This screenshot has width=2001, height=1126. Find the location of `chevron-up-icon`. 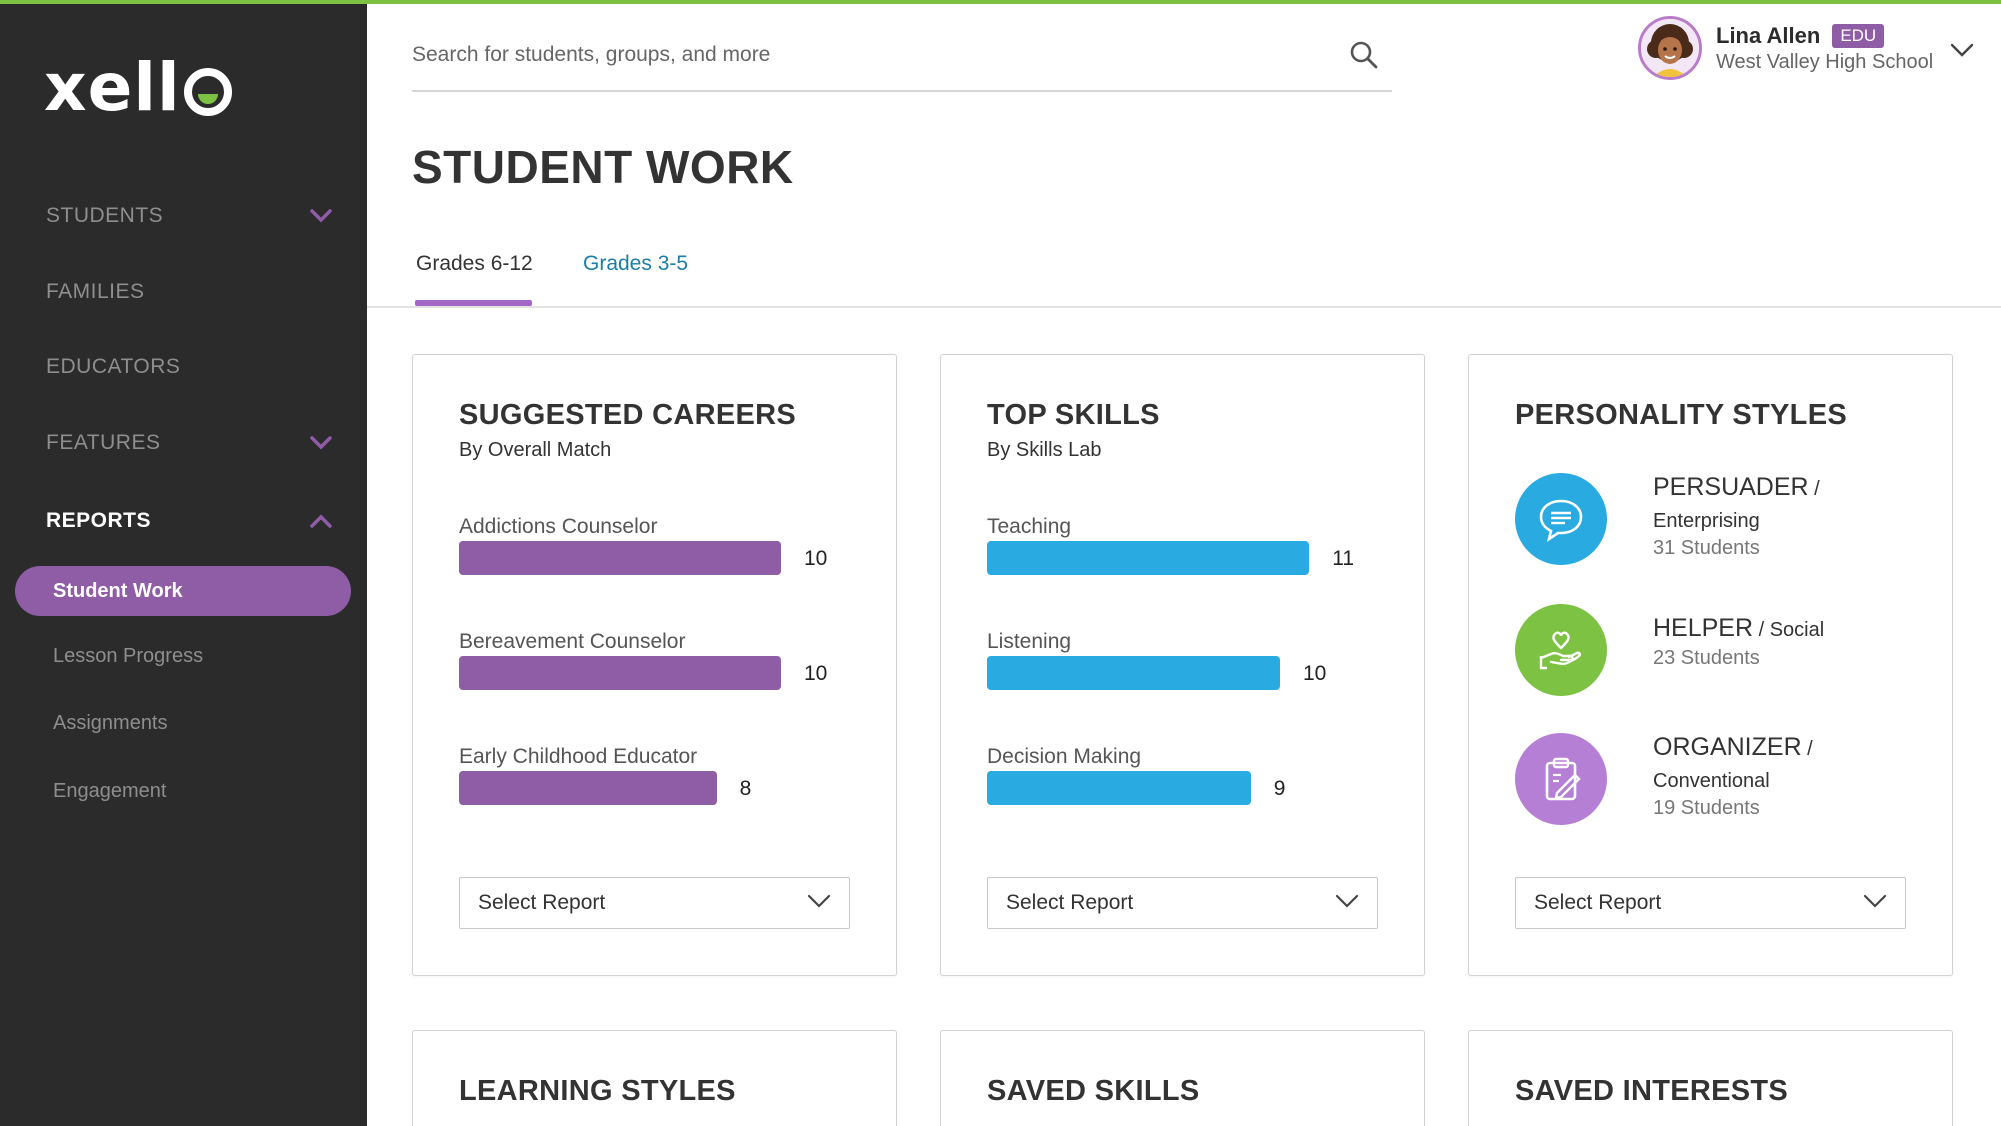

chevron-up-icon is located at coordinates (321, 521).